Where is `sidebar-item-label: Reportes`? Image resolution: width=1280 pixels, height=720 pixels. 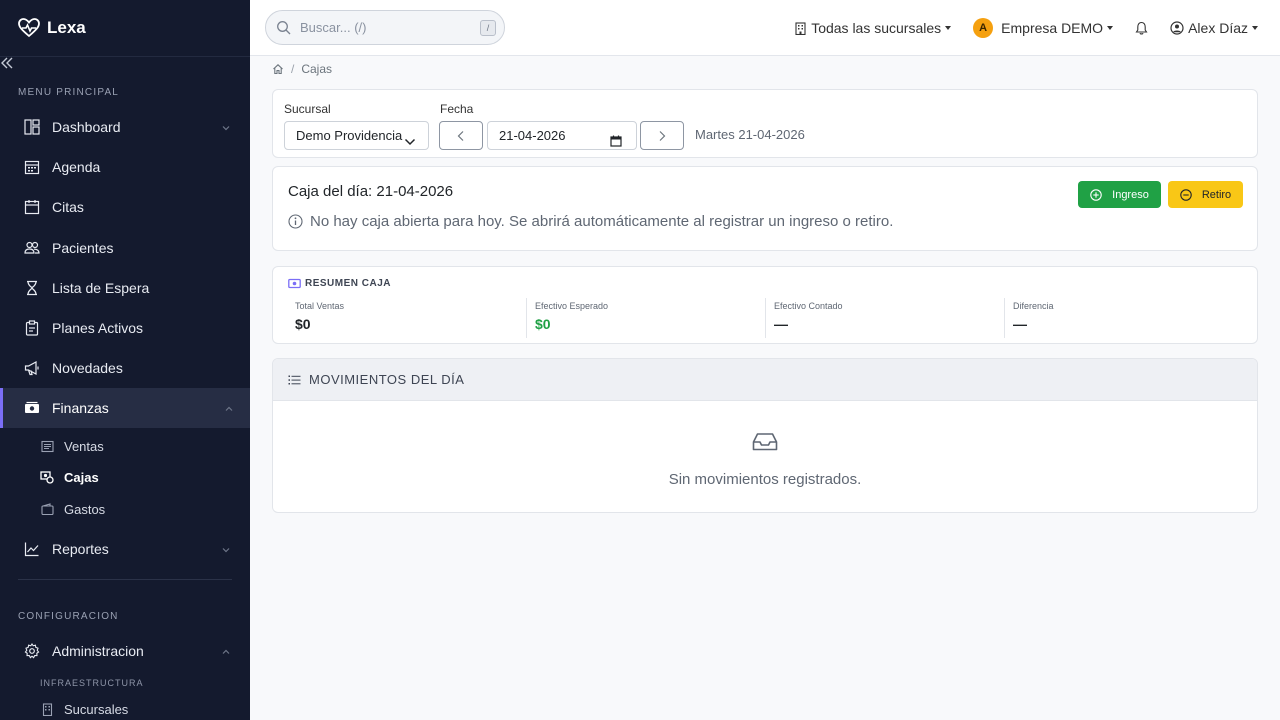 sidebar-item-label: Reportes is located at coordinates (80, 549).